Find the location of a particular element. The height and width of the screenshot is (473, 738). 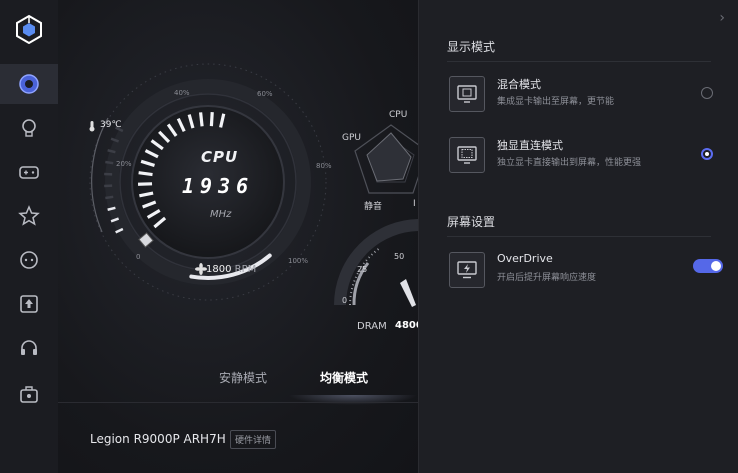

gauge-tick-80: 80% is located at coordinates (324, 166).